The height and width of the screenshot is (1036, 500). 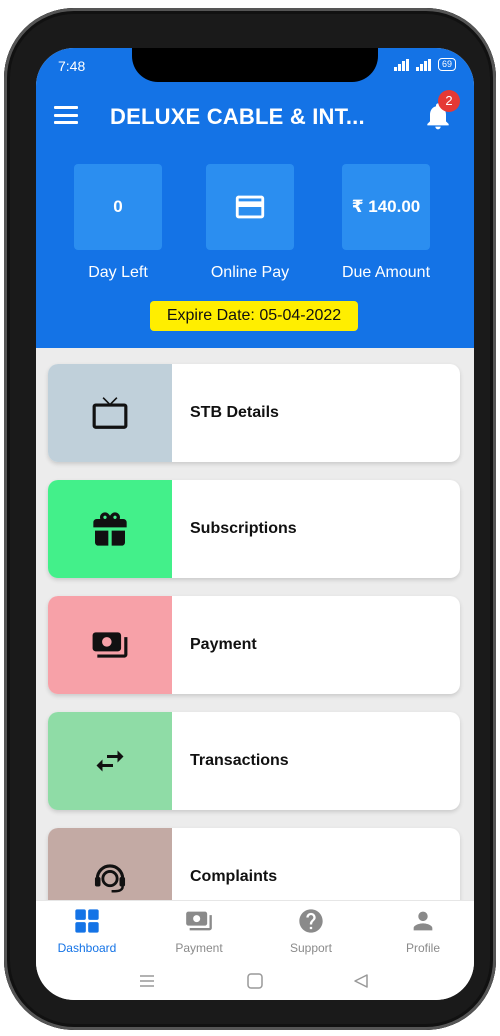 I want to click on battery-icon: 69, so click(x=446, y=64).